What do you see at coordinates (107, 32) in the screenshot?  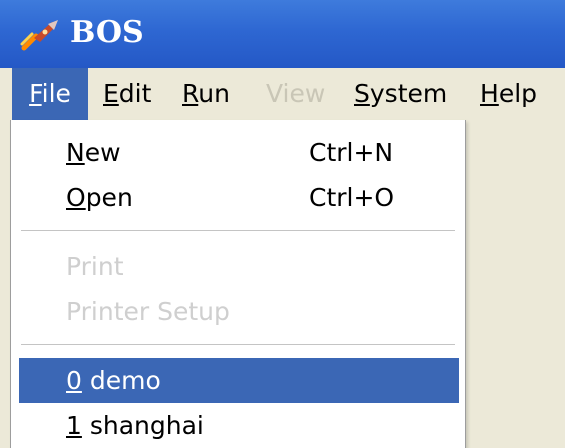 I see `window-title: BOS` at bounding box center [107, 32].